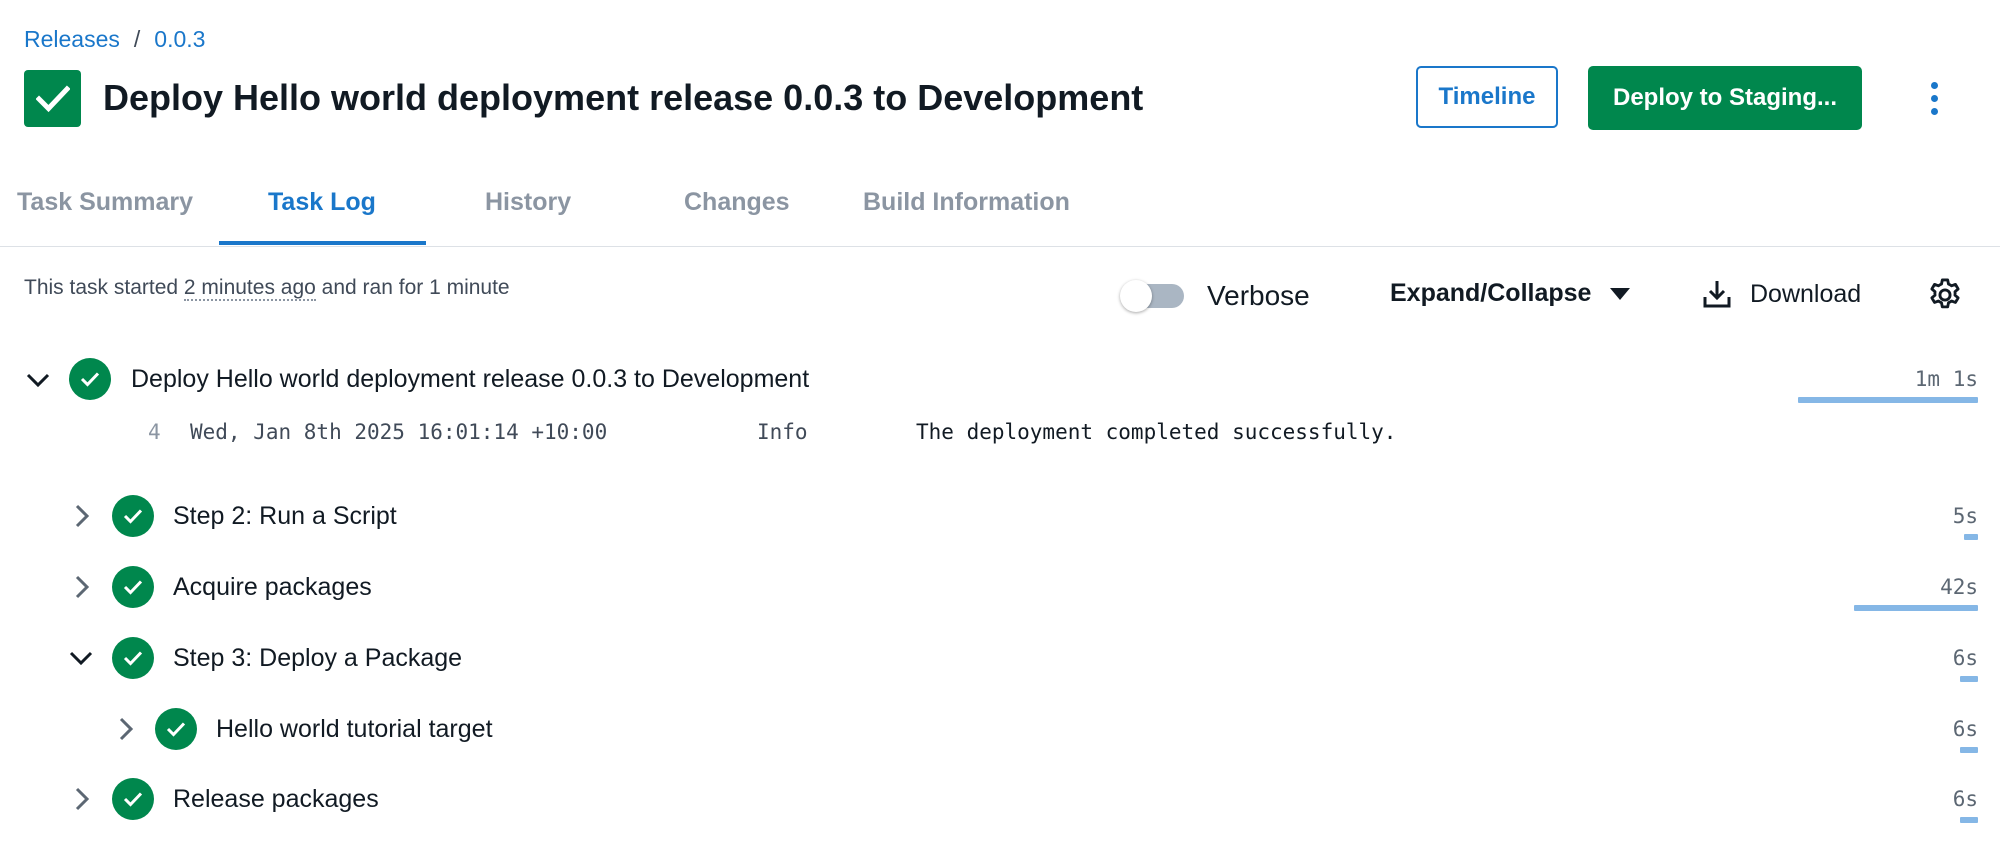 The height and width of the screenshot is (860, 2000). I want to click on tab-task-summary: Task Summary, so click(105, 202).